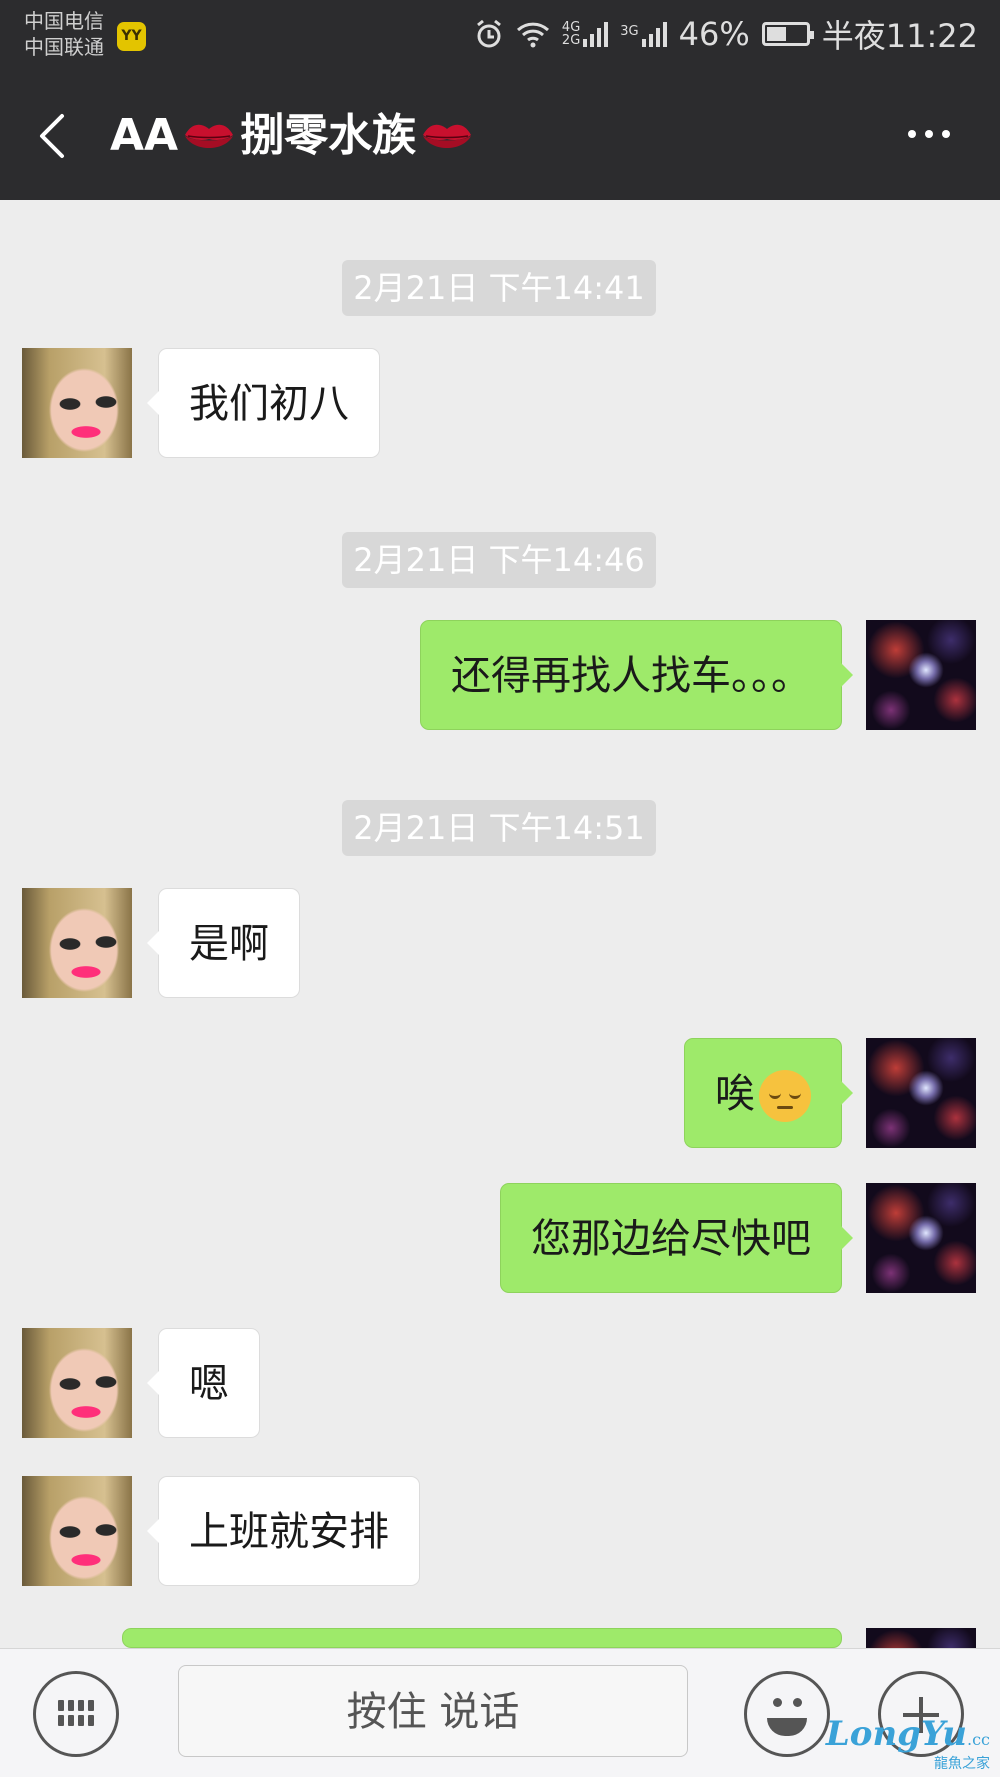  I want to click on net-label-2g: 2G, so click(571, 40).